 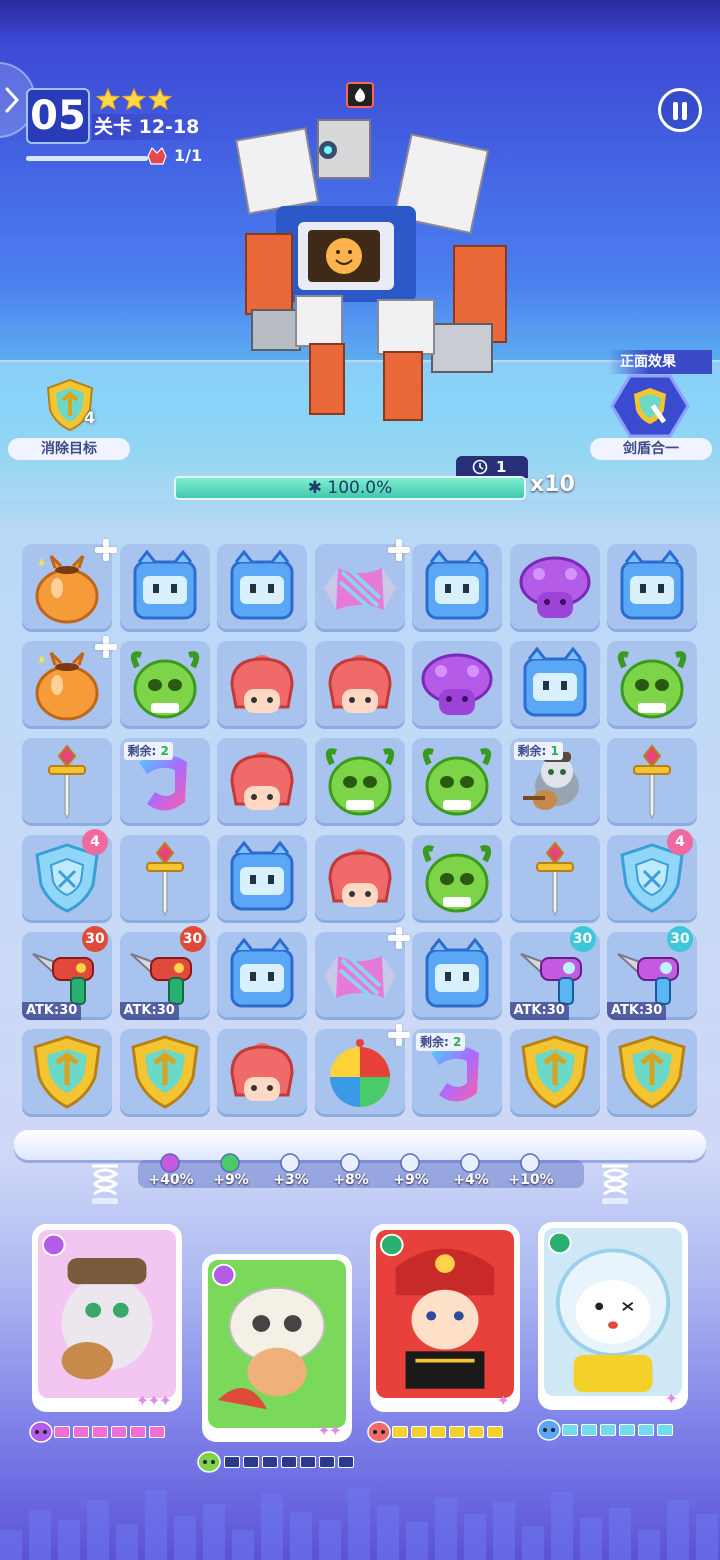 I want to click on hero-card-skull-kid: ✦✦, so click(x=277, y=1348).